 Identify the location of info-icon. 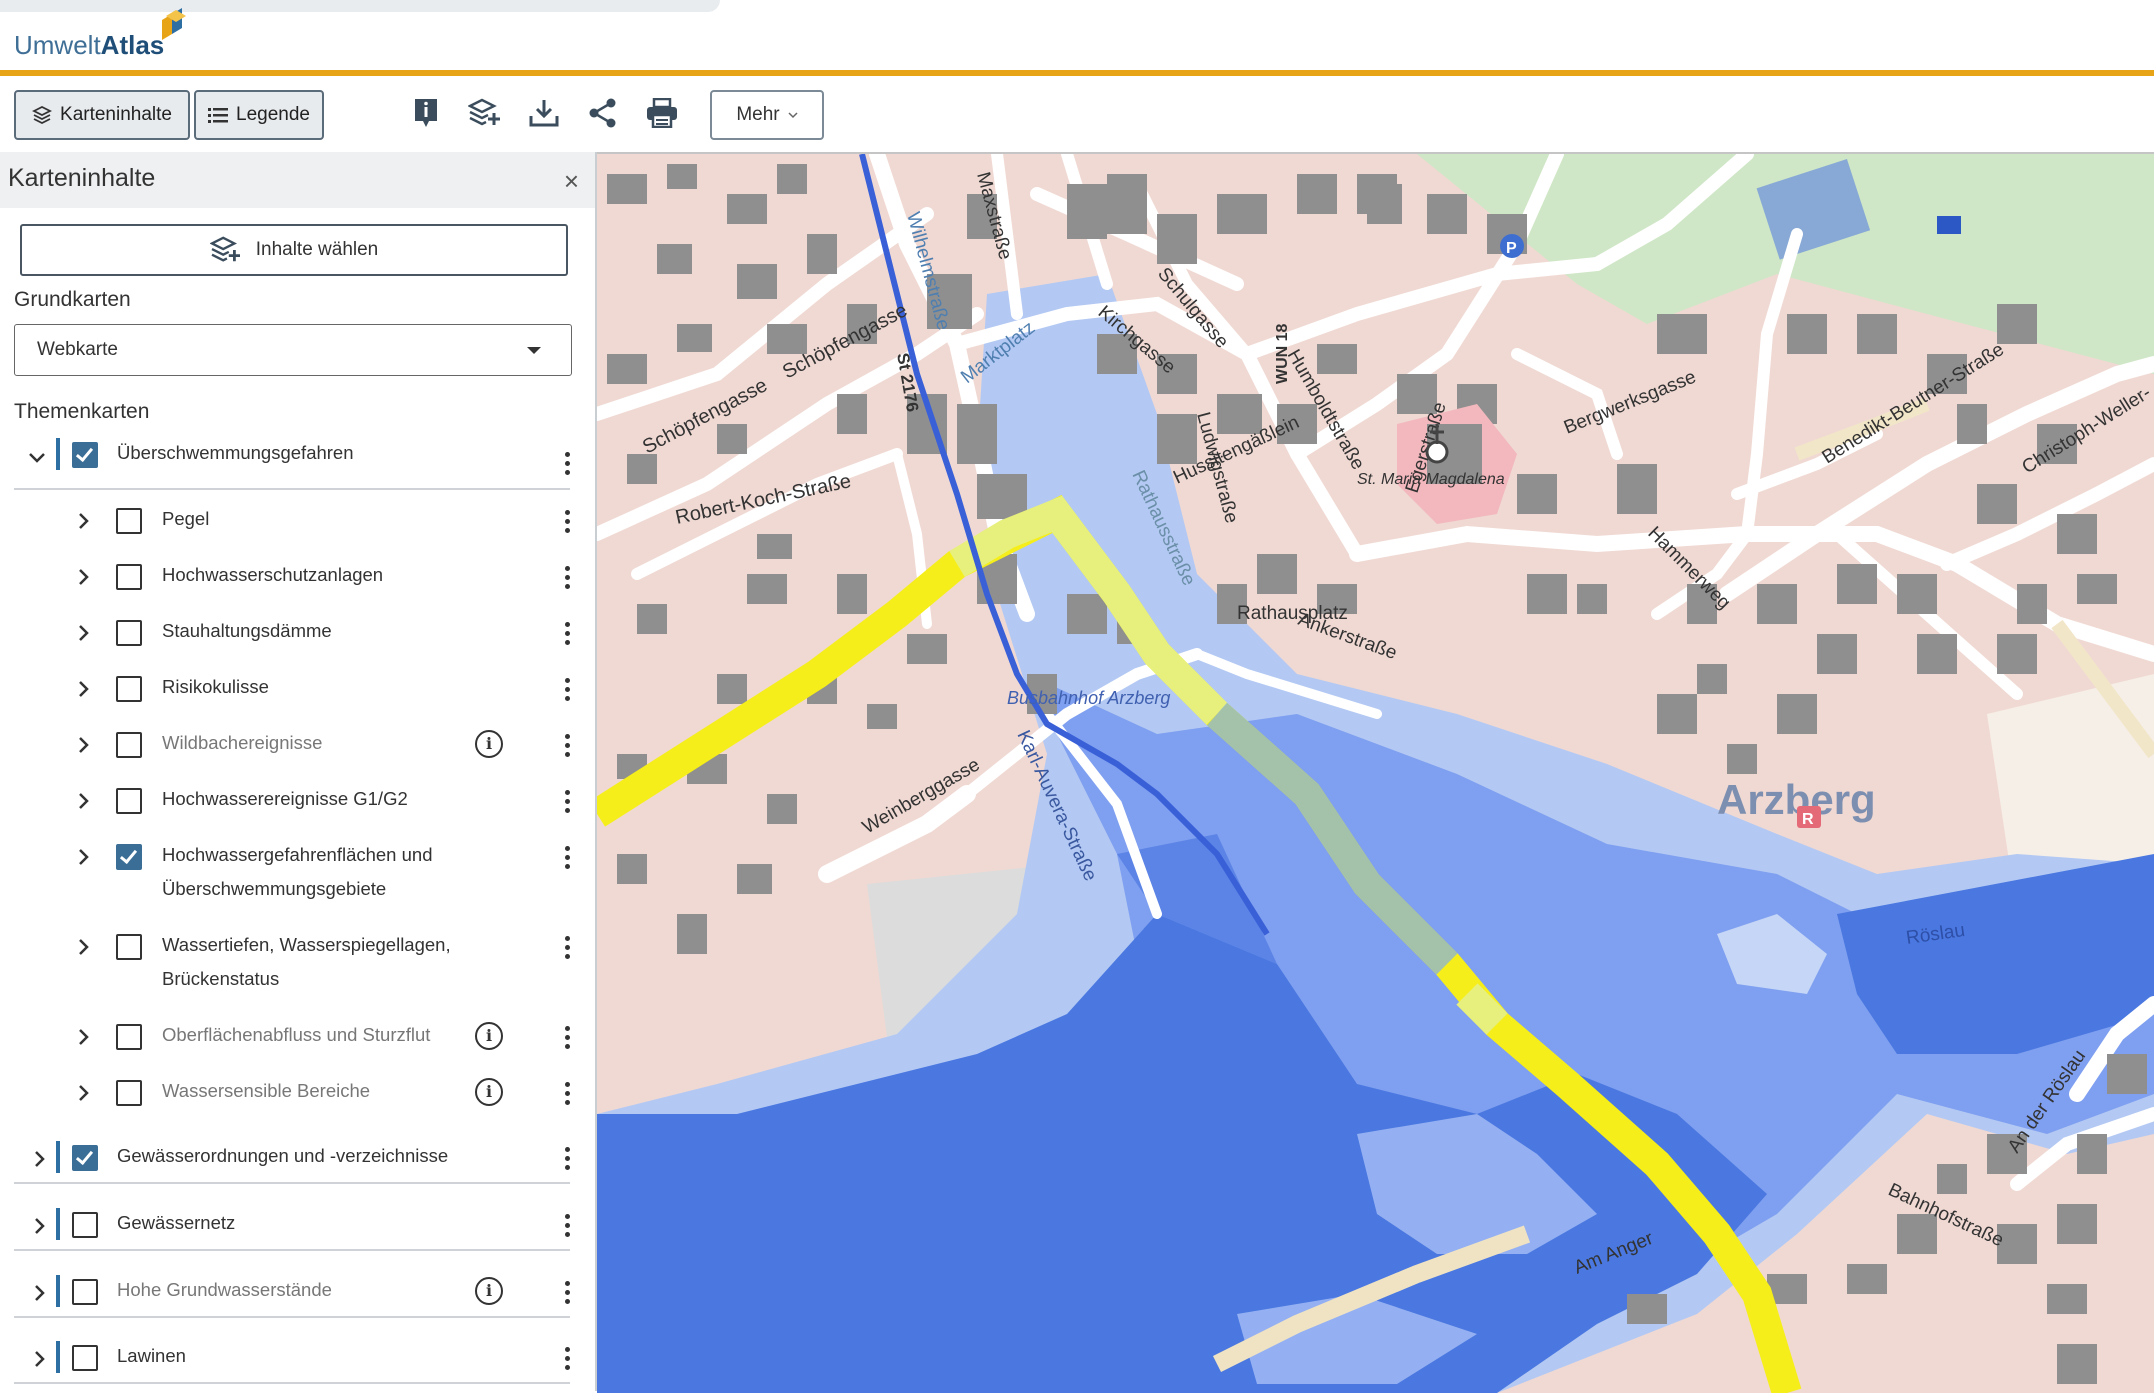
(426, 113).